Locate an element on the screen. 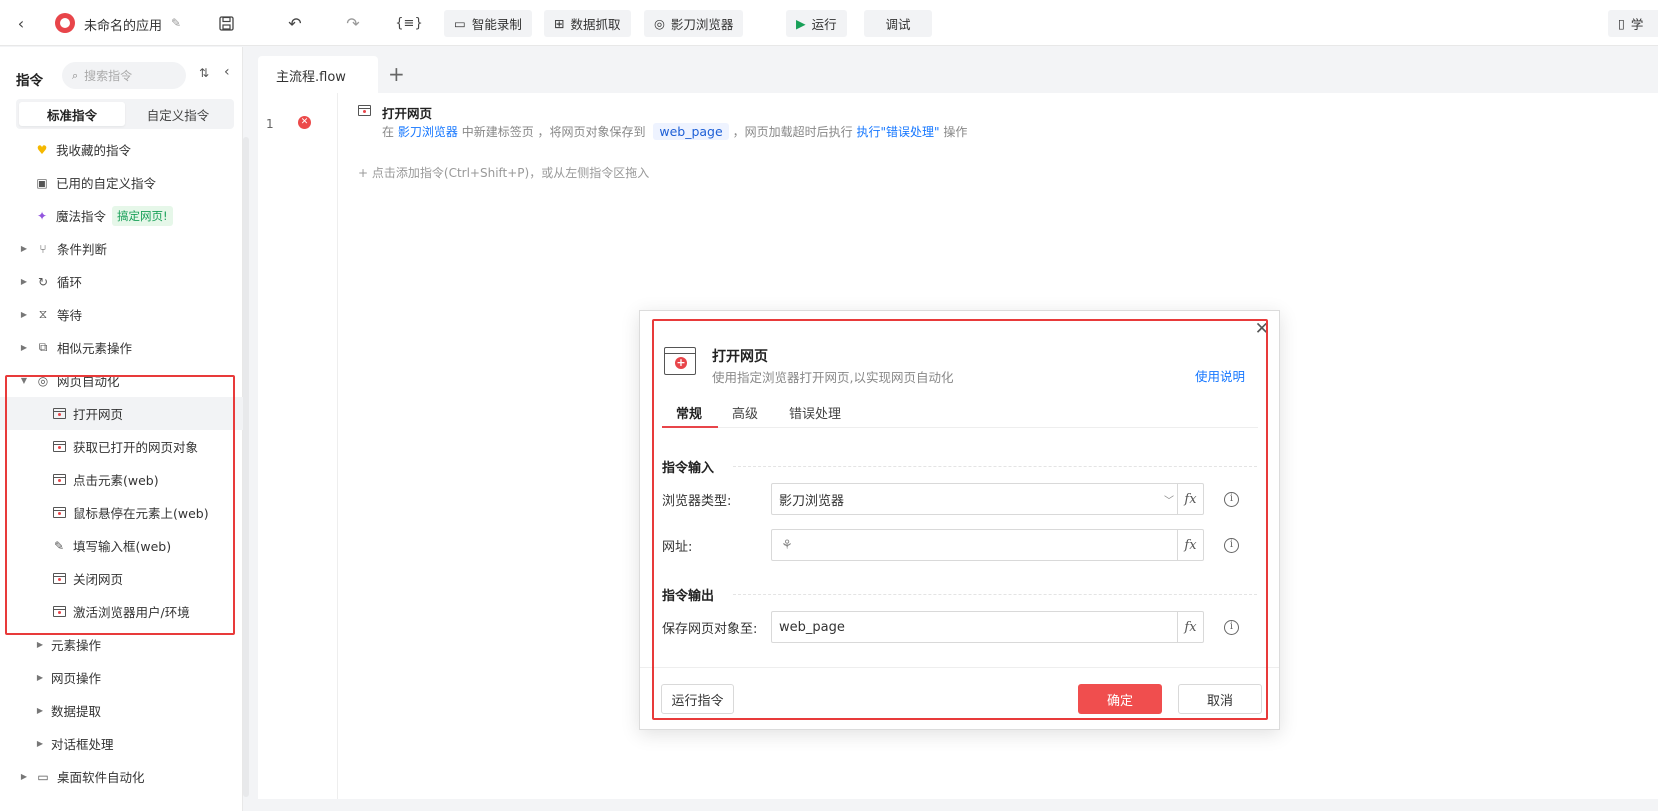  tab-standard-commands: 标准指令 is located at coordinates (72, 114).